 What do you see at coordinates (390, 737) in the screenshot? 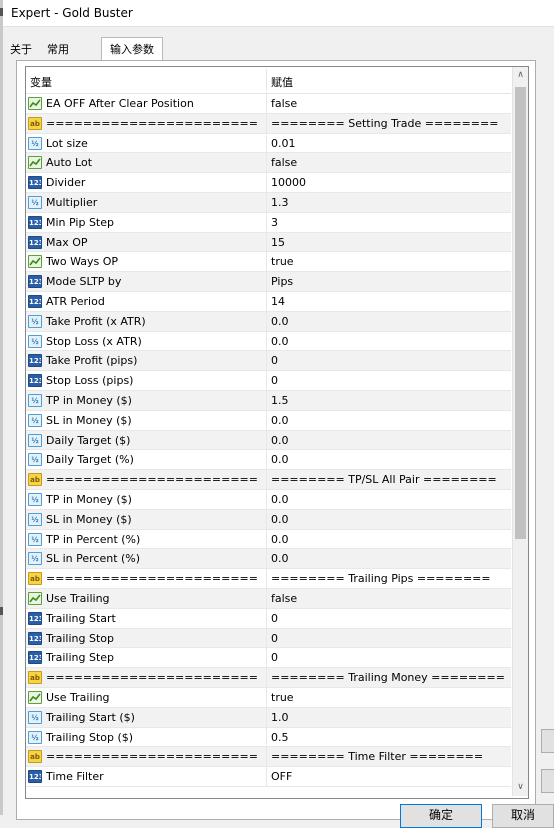
I see `parameter-value: 0.5` at bounding box center [390, 737].